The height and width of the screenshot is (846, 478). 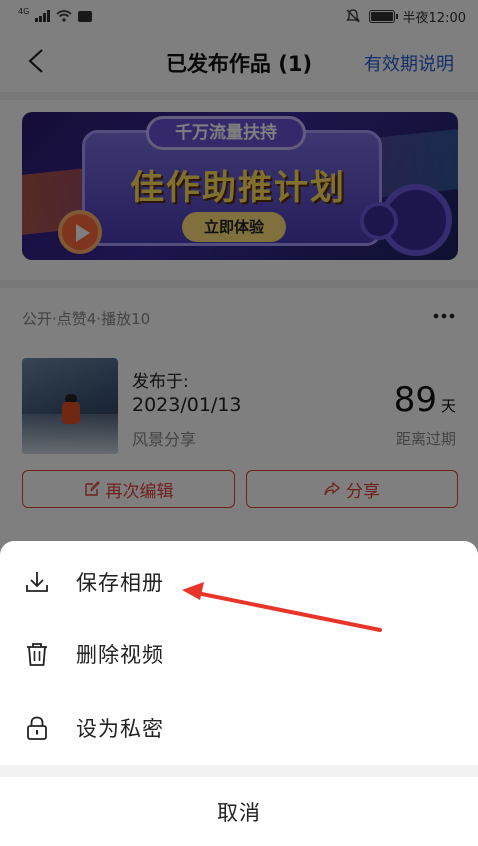 I want to click on trash-icon, so click(x=37, y=654).